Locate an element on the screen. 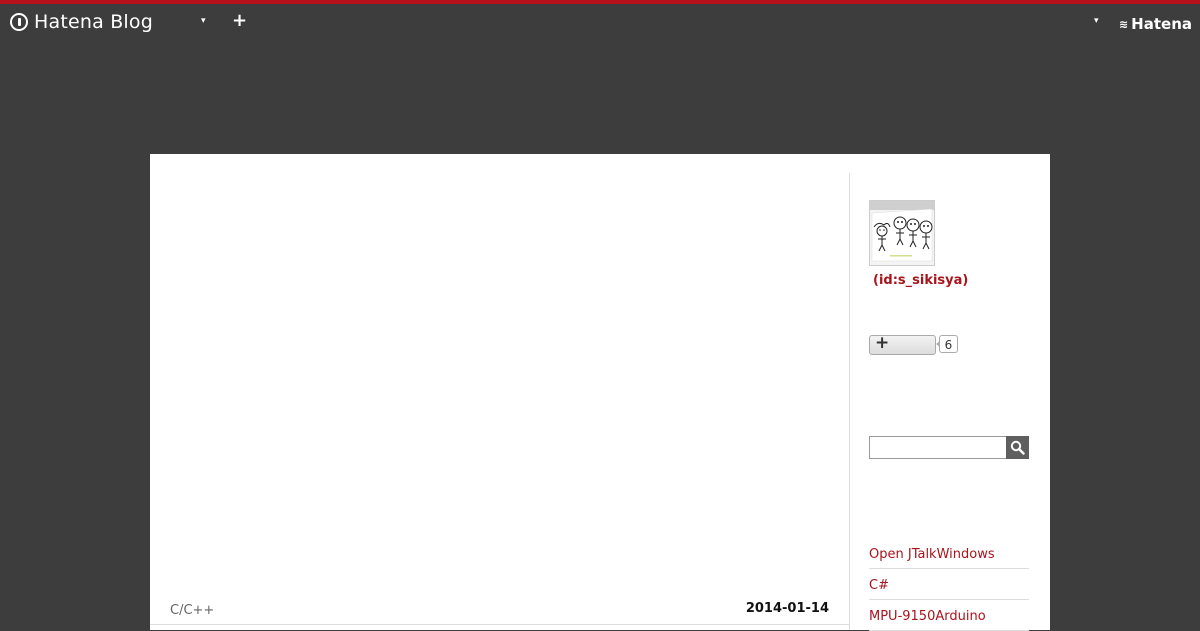  chevron-down-icon: ▾ is located at coordinates (203, 21).